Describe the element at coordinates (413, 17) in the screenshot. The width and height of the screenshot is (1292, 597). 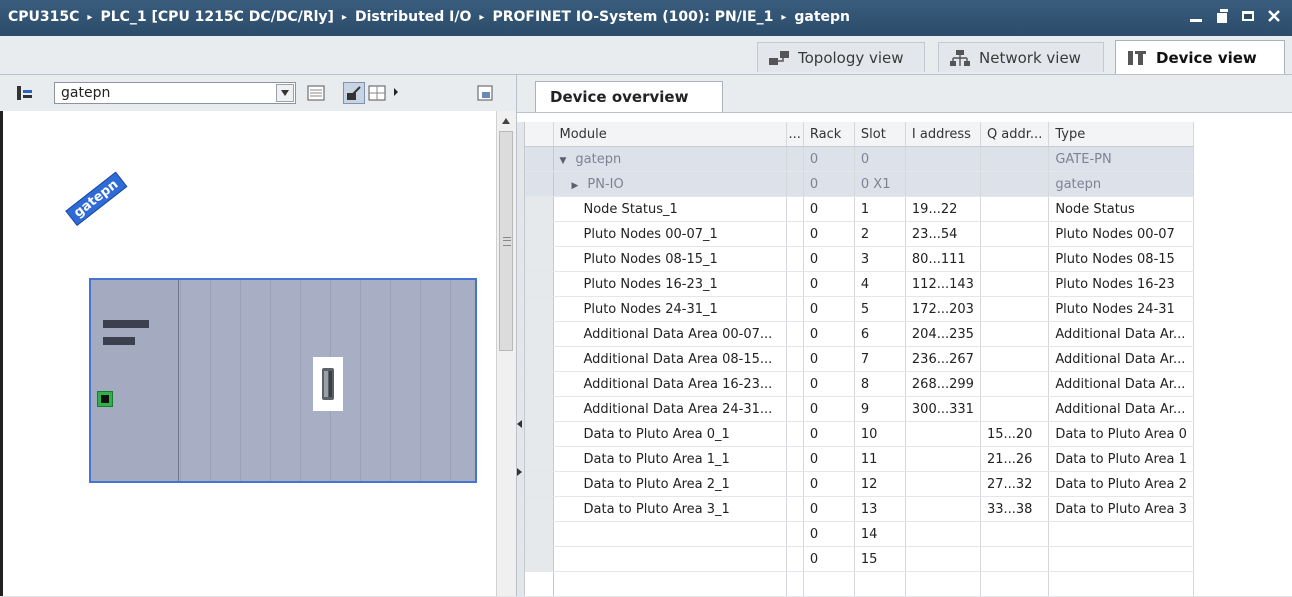
I see `breadcrumb-item: Distributed I/O` at that location.